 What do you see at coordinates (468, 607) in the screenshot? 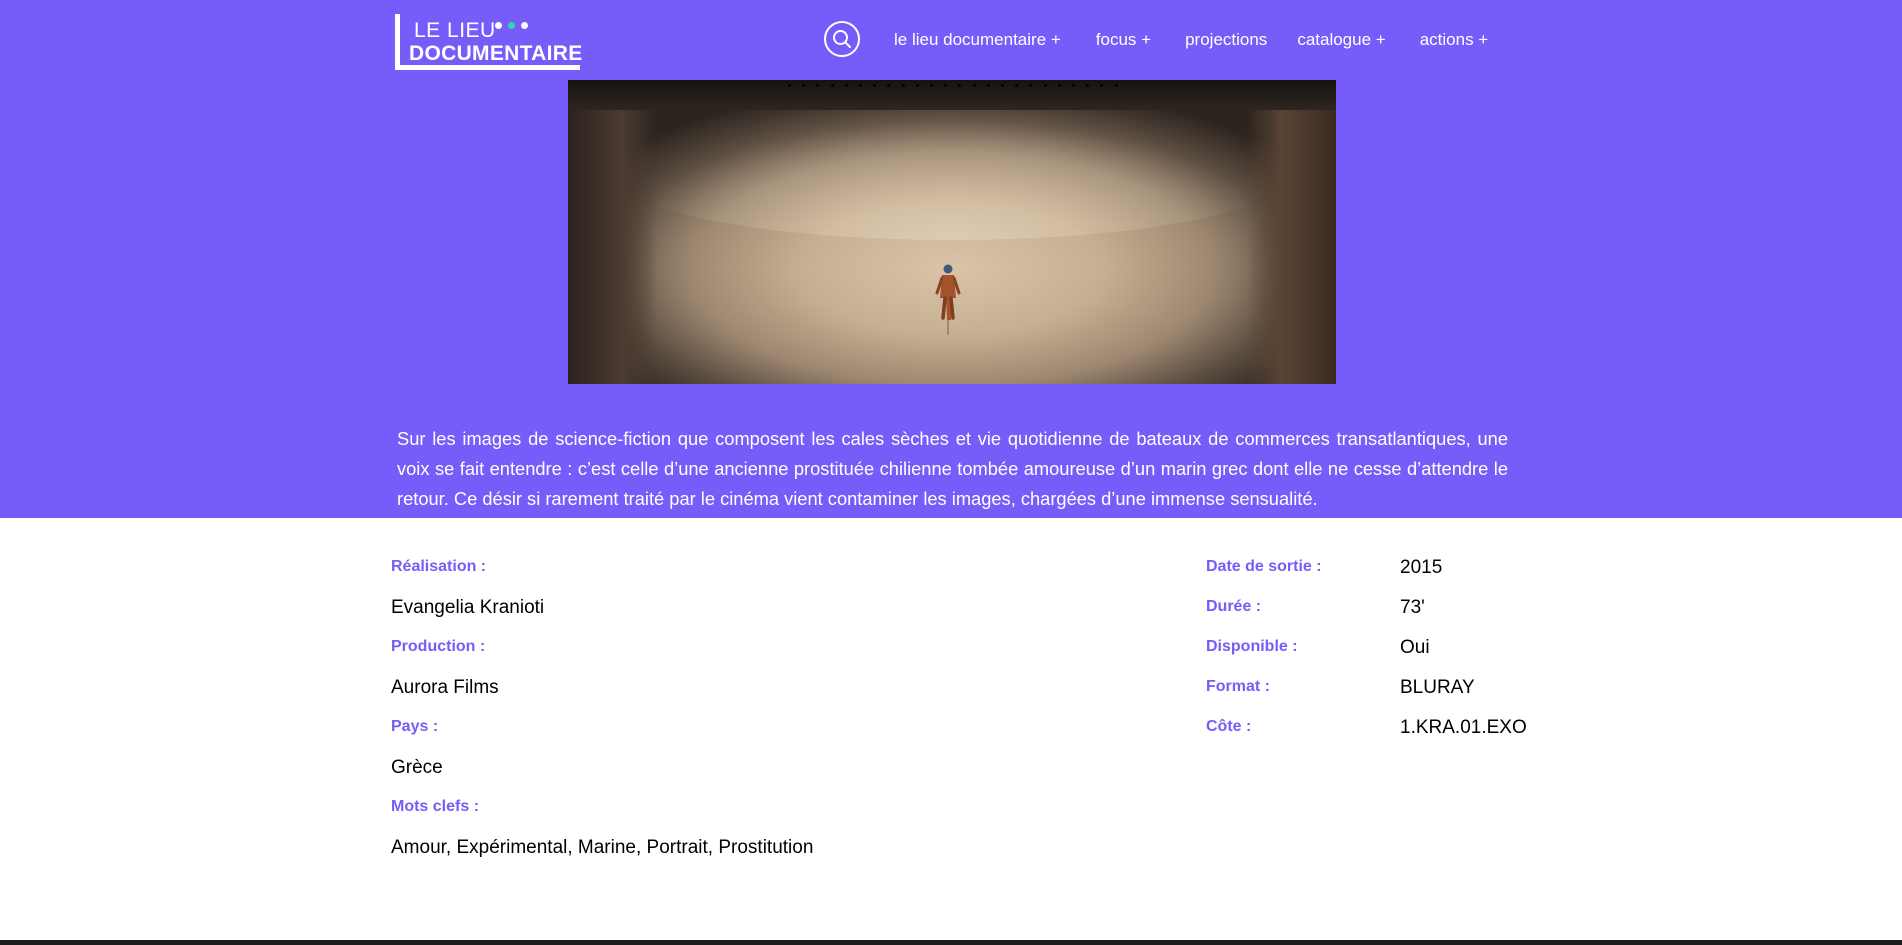
I see `value-realisation: Evangelia Kranioti` at bounding box center [468, 607].